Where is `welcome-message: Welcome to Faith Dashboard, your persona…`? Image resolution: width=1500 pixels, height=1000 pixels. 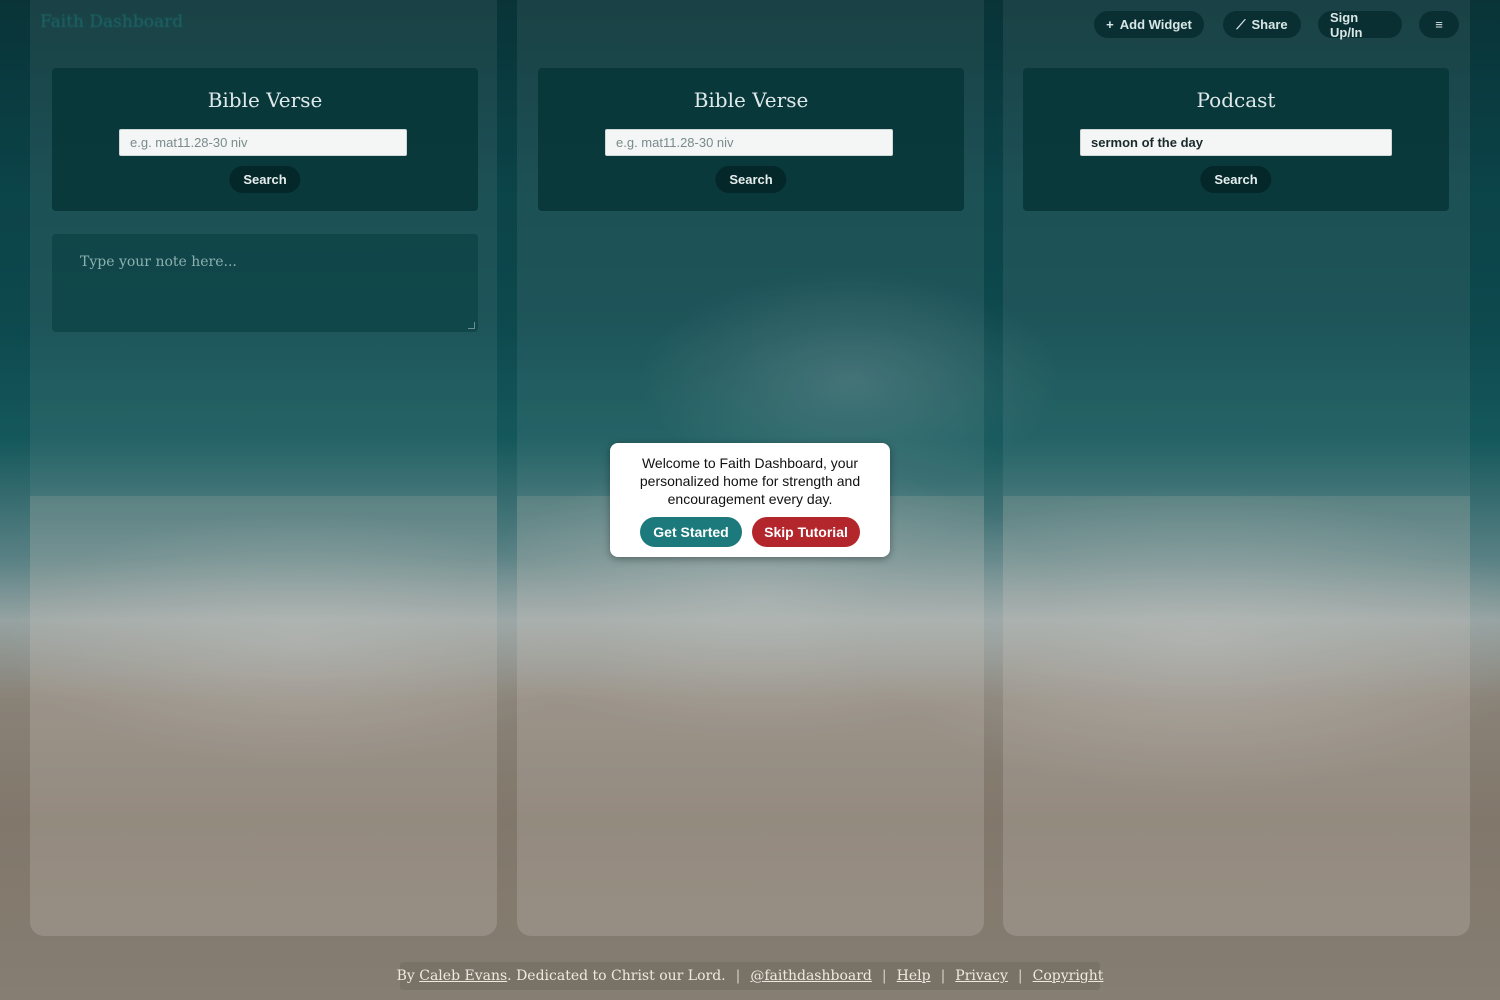
welcome-message: Welcome to Faith Dashboard, your persona… is located at coordinates (750, 481).